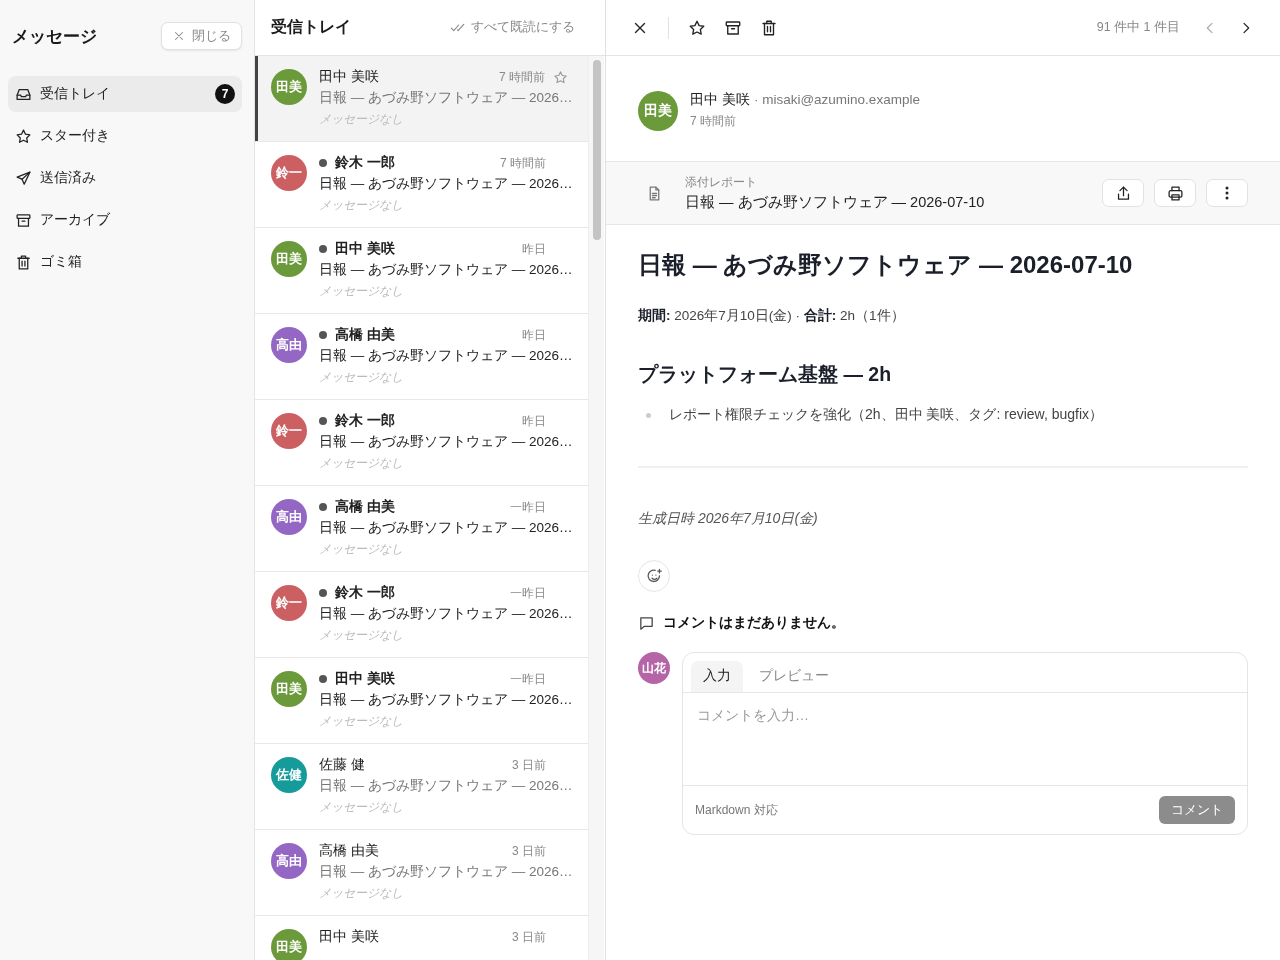  Describe the element at coordinates (225, 94) in the screenshot. I see `count-badge: 7` at that location.